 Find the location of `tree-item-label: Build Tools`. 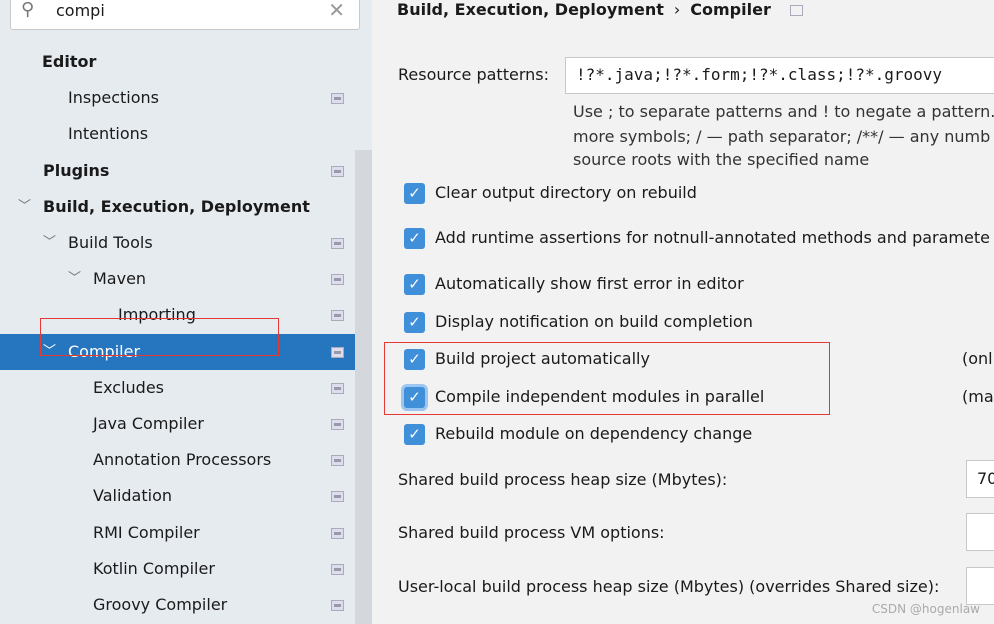

tree-item-label: Build Tools is located at coordinates (110, 242).